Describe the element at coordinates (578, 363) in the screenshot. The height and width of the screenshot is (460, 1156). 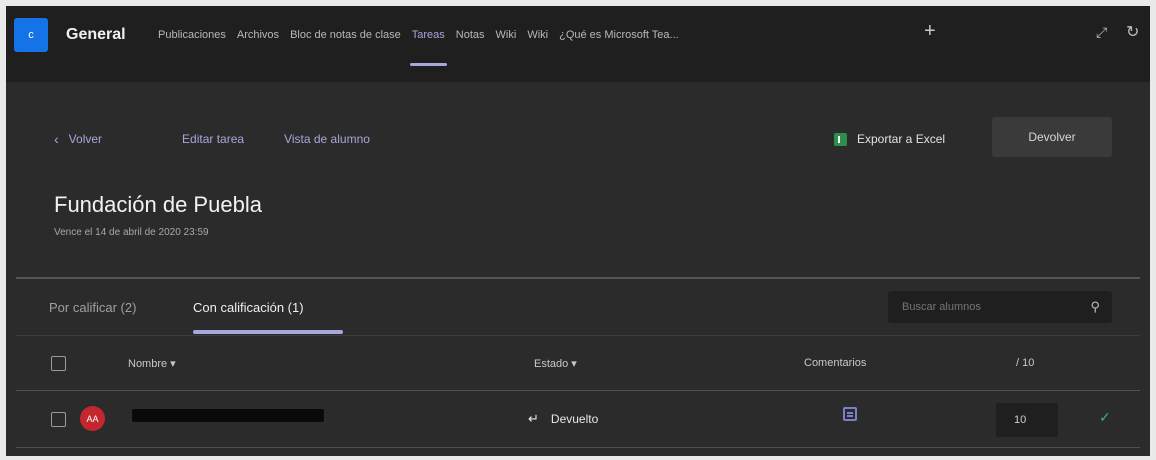
I see `table-header: Nombre ▾ Estado ▾ Comentarios / 10` at that location.